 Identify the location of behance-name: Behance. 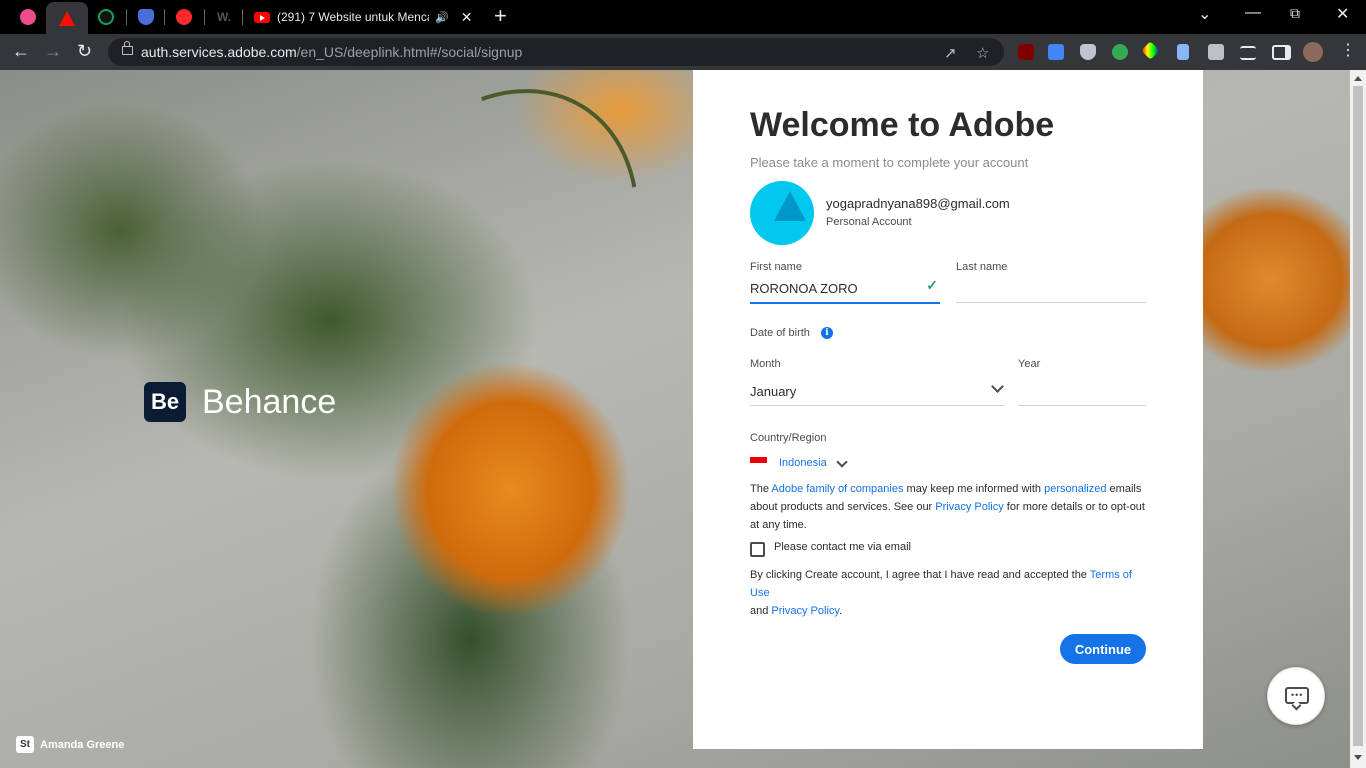
(269, 401).